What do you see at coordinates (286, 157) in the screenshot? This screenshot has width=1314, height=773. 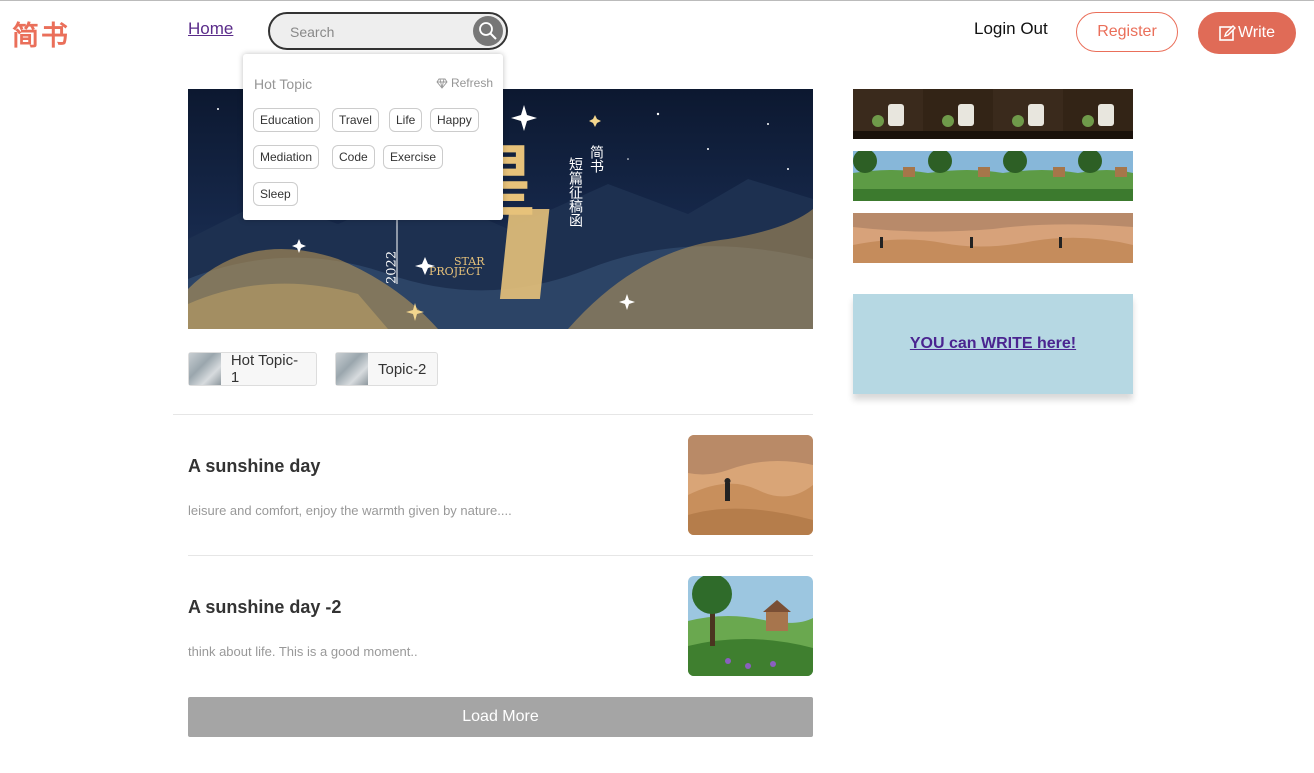 I see `tag-mediation: Mediation` at bounding box center [286, 157].